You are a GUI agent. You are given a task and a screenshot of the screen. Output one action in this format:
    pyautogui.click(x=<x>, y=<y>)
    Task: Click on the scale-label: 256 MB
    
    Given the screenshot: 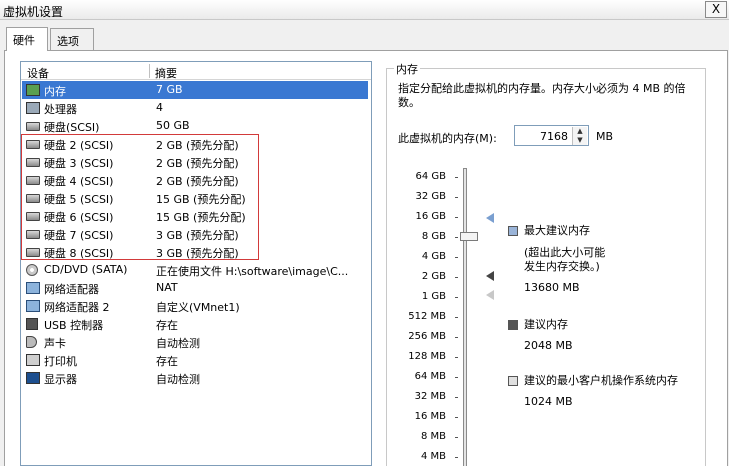 What is the action you would take?
    pyautogui.click(x=427, y=336)
    